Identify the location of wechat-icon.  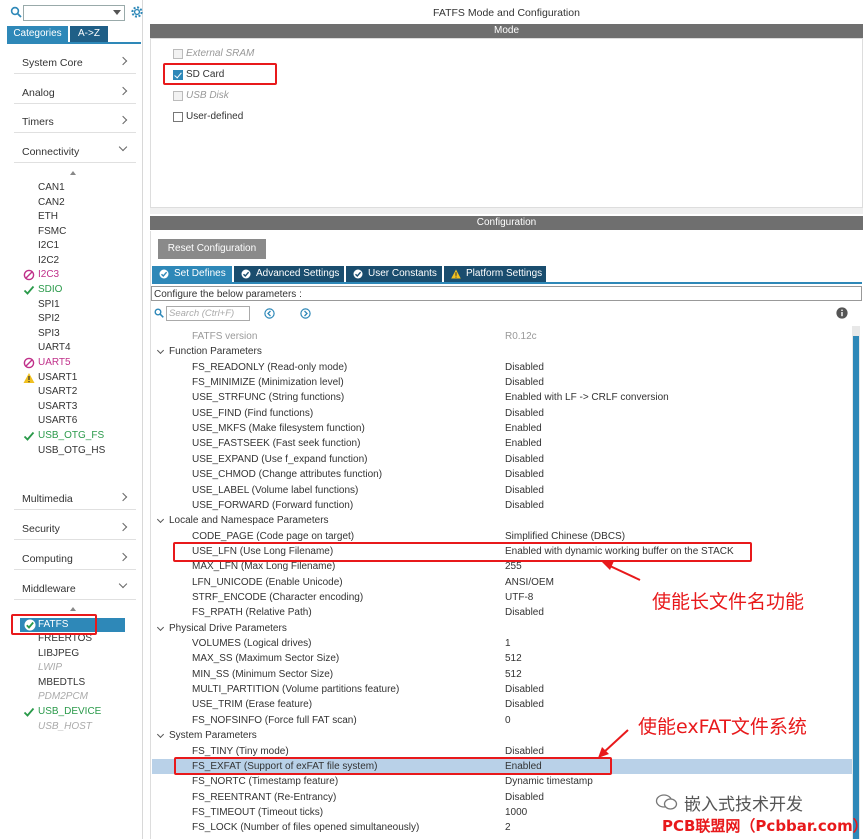
(666, 802).